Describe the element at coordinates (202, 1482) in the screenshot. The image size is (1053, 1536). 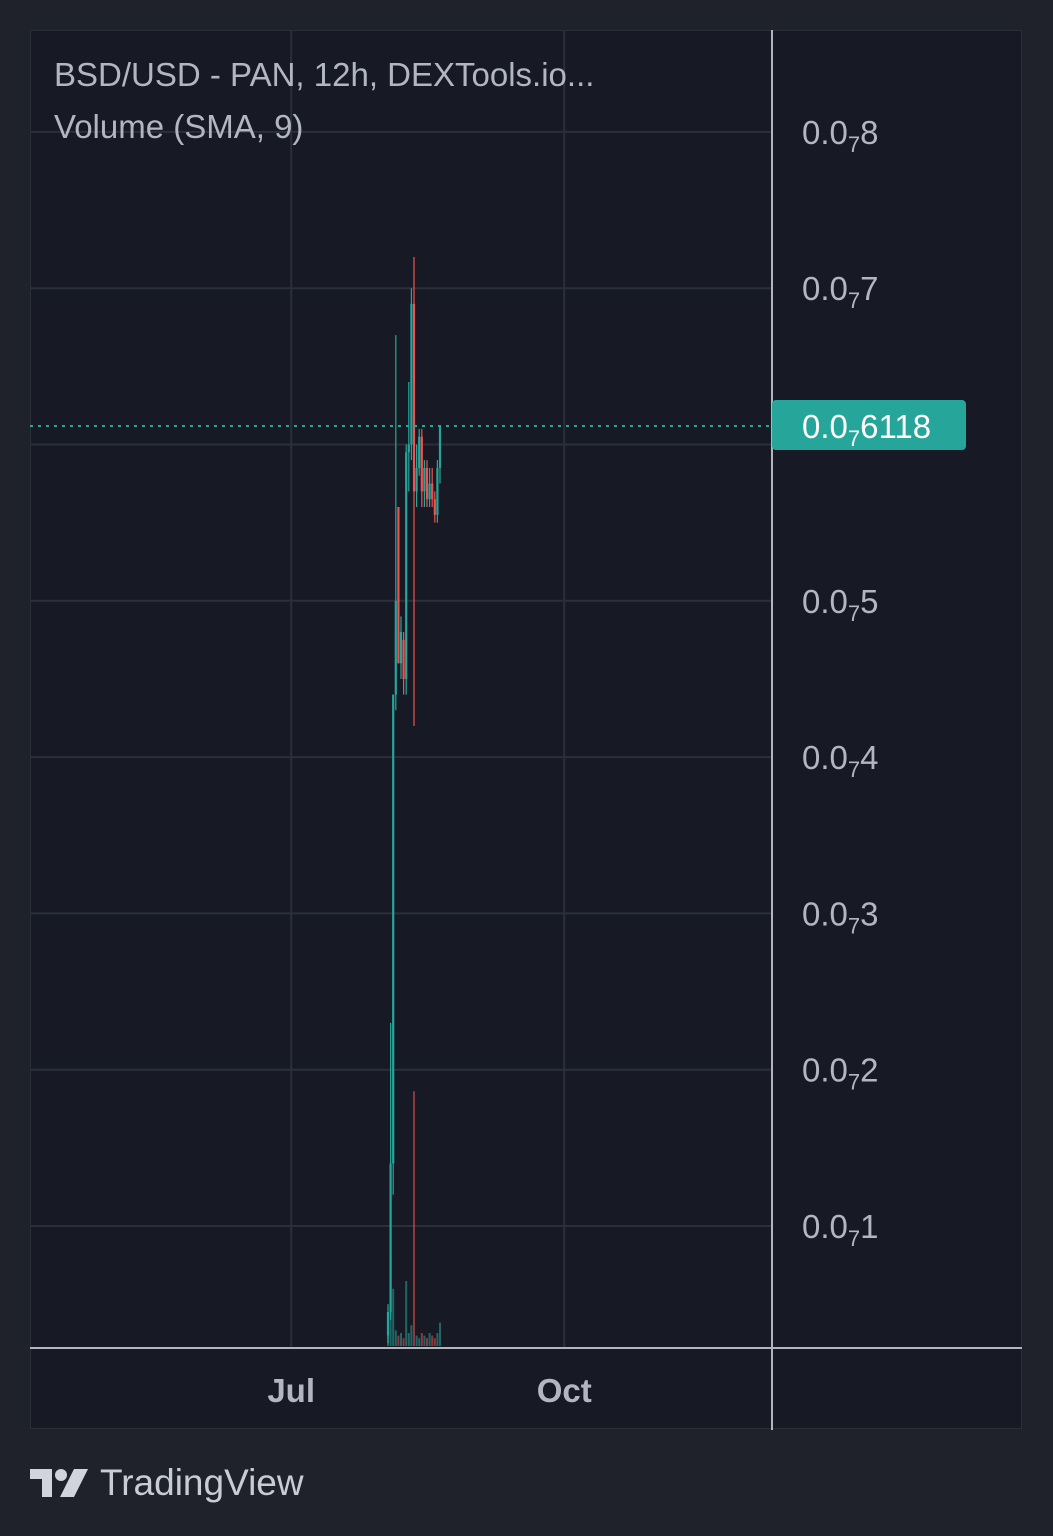
I see `brand-name: TradingView` at that location.